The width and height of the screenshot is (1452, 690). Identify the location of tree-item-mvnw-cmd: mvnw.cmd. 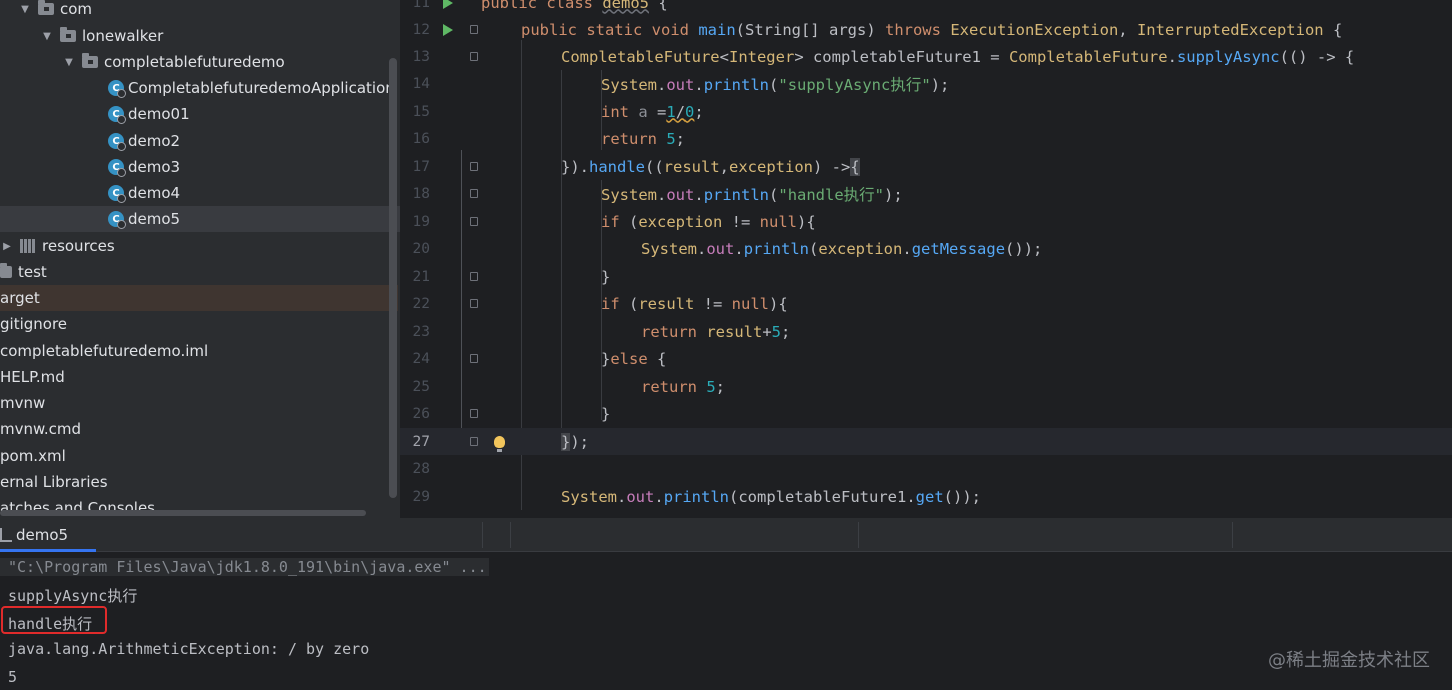
(200, 429).